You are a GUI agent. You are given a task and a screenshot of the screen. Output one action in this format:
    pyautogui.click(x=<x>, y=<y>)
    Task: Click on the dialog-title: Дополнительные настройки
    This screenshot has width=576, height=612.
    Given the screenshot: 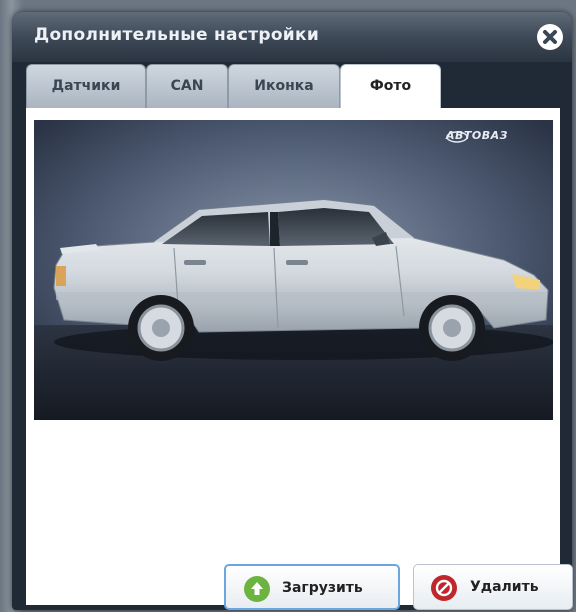 What is the action you would take?
    pyautogui.click(x=177, y=35)
    